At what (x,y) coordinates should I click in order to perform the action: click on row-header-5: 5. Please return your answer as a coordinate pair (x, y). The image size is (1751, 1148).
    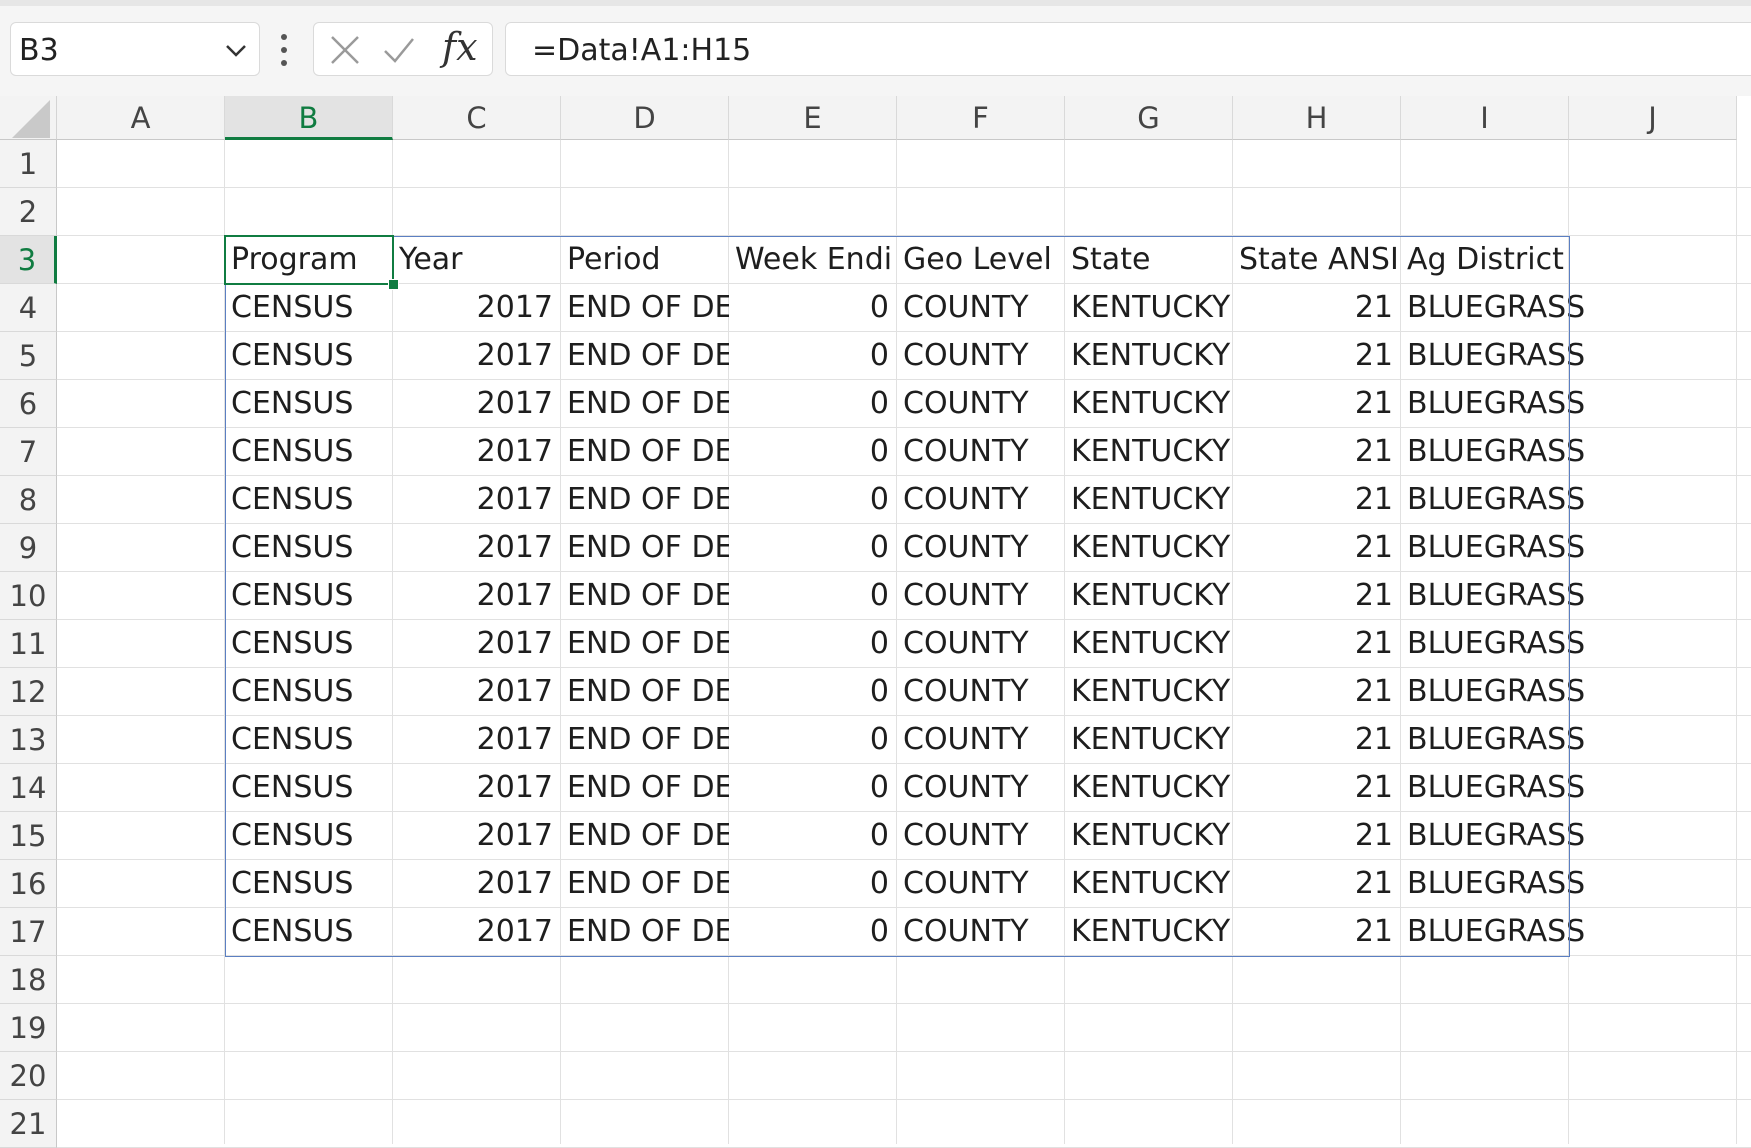
    Looking at the image, I should click on (28, 356).